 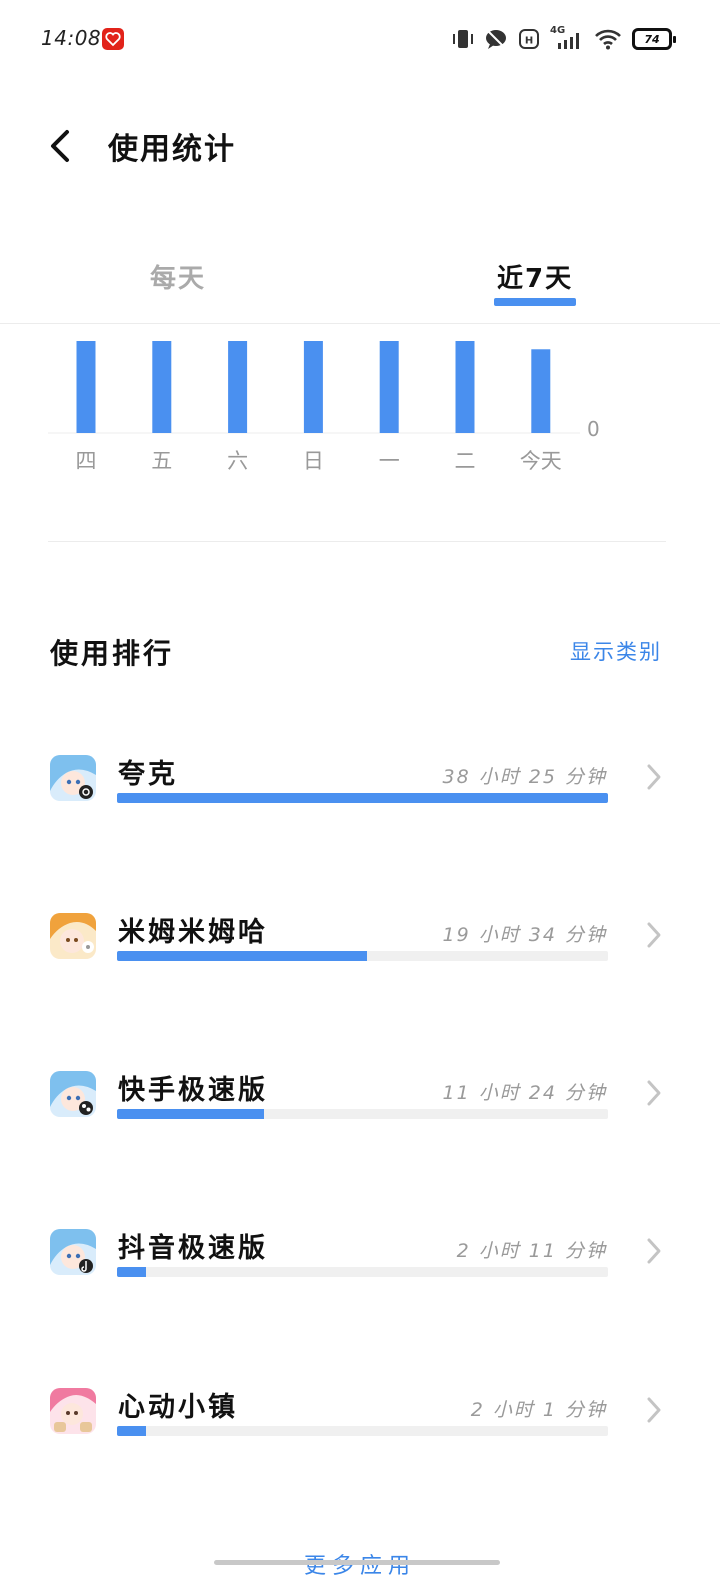 I want to click on chart-day-label: 五, so click(x=162, y=461).